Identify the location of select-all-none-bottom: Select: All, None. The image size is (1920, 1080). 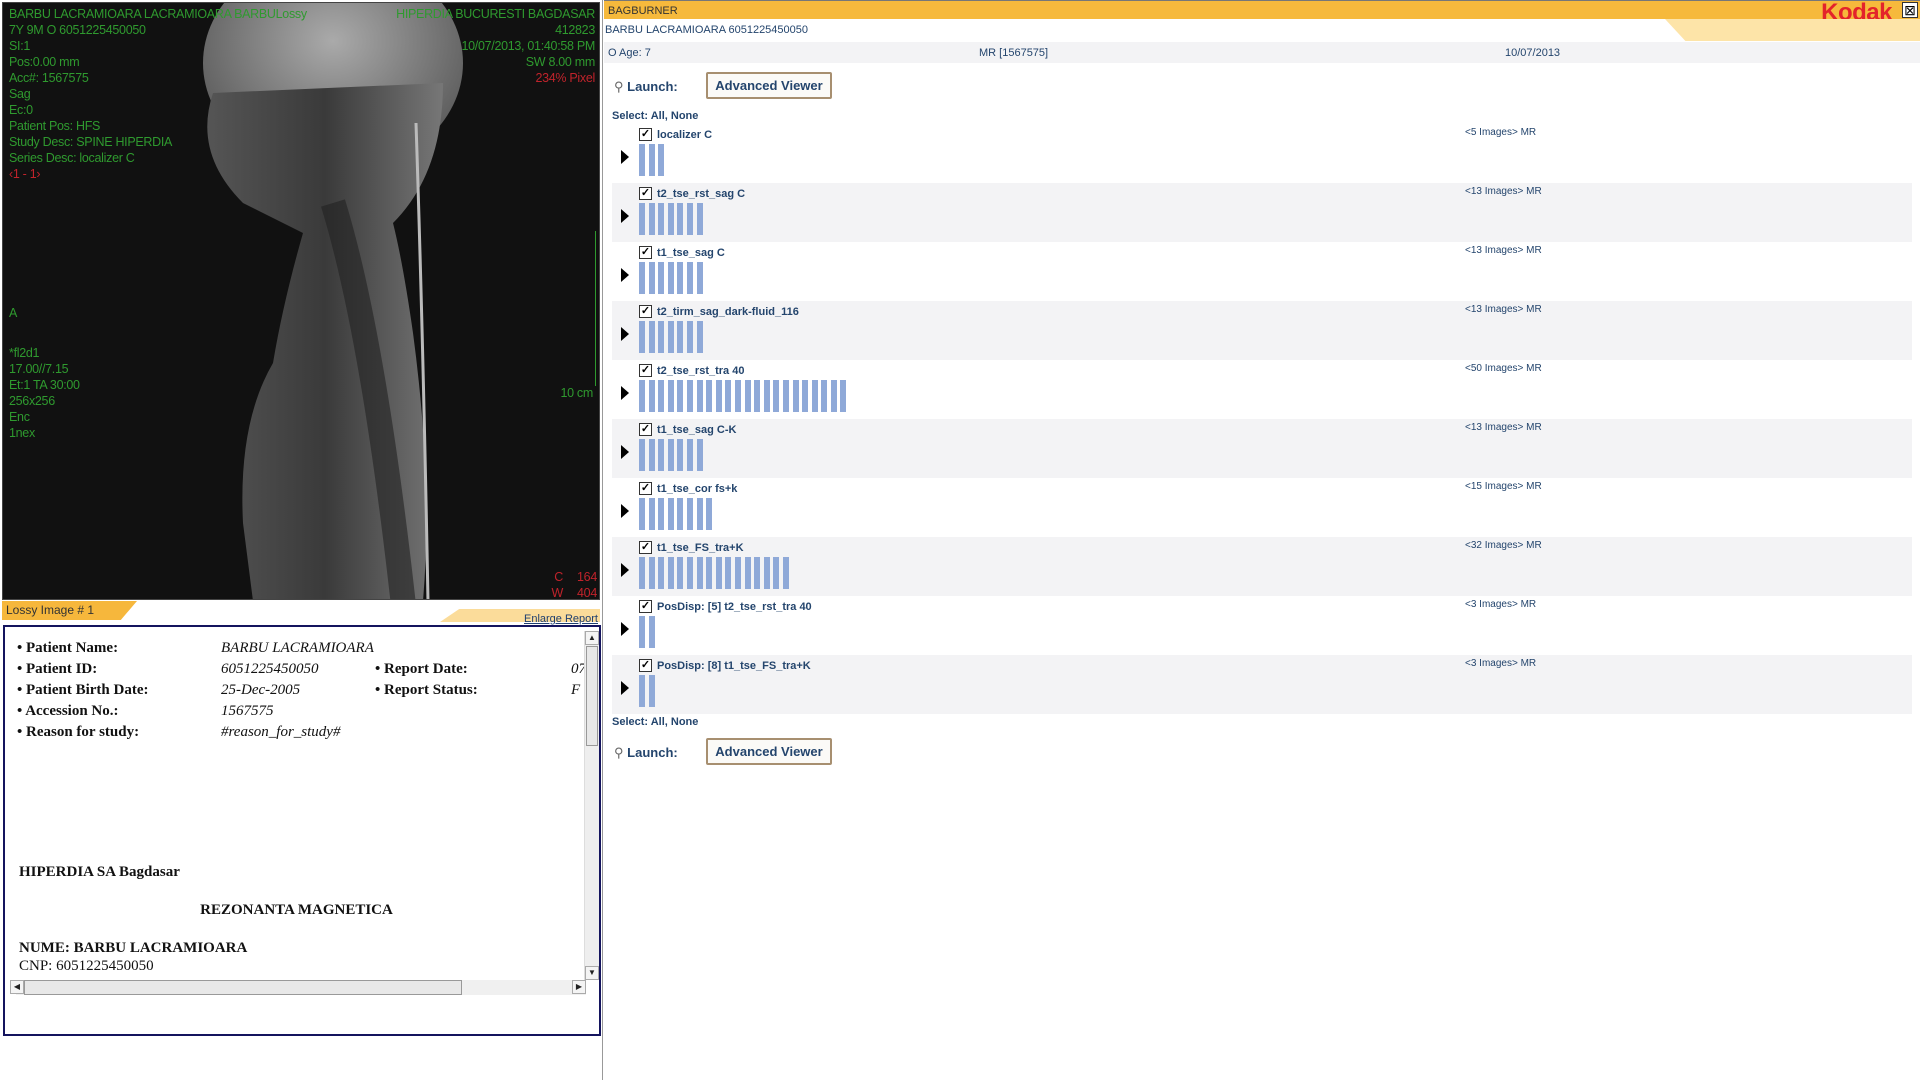
(655, 722).